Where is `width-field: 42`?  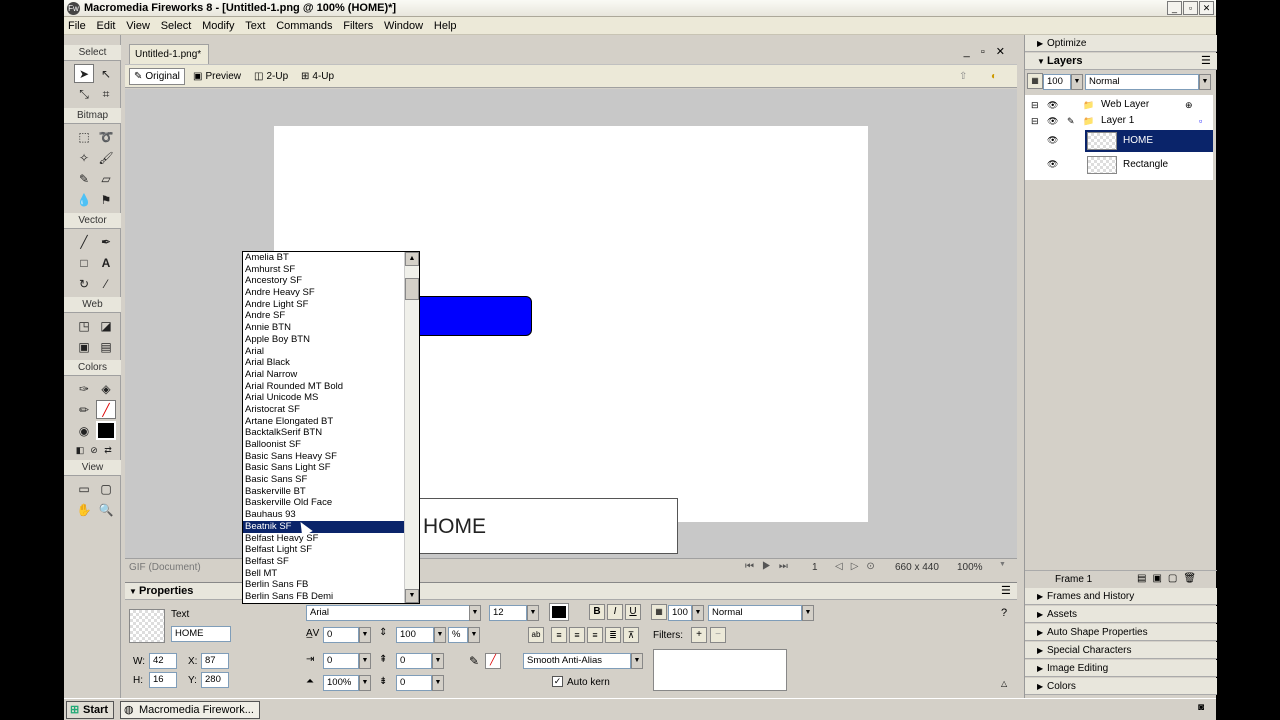 width-field: 42 is located at coordinates (163, 661).